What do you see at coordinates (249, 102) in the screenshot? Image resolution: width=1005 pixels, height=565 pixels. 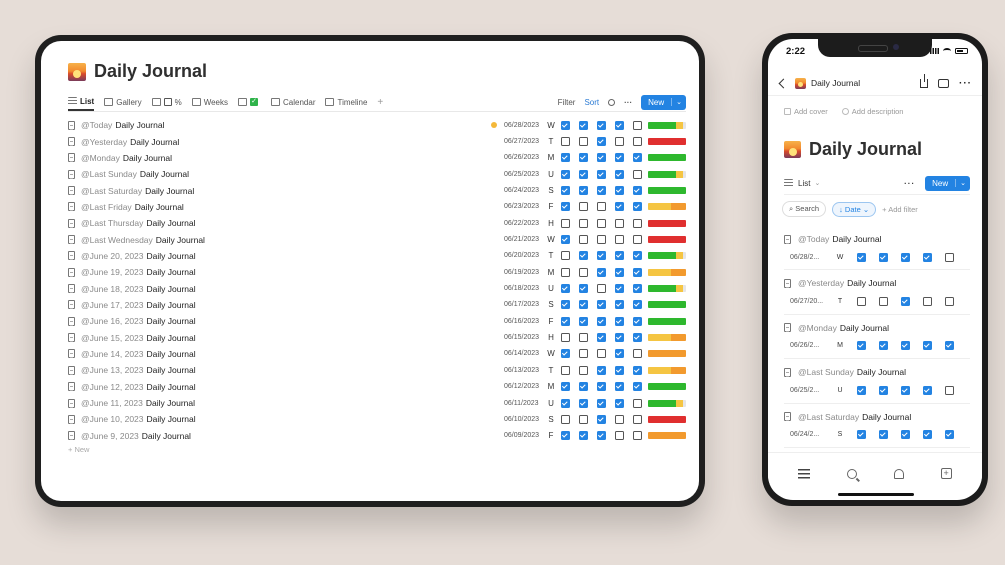 I see `view-tab: ✓` at bounding box center [249, 102].